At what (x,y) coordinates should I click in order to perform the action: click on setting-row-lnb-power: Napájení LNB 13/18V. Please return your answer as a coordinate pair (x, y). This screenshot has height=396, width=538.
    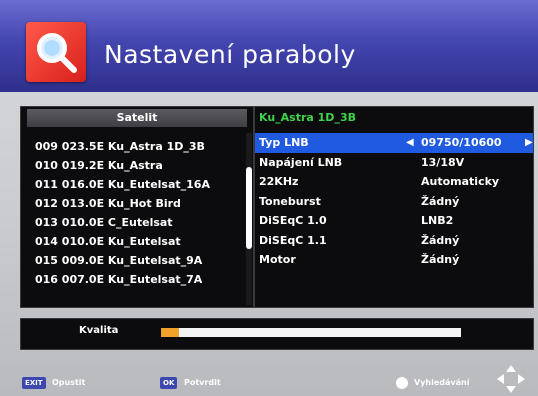
    Looking at the image, I should click on (394, 163).